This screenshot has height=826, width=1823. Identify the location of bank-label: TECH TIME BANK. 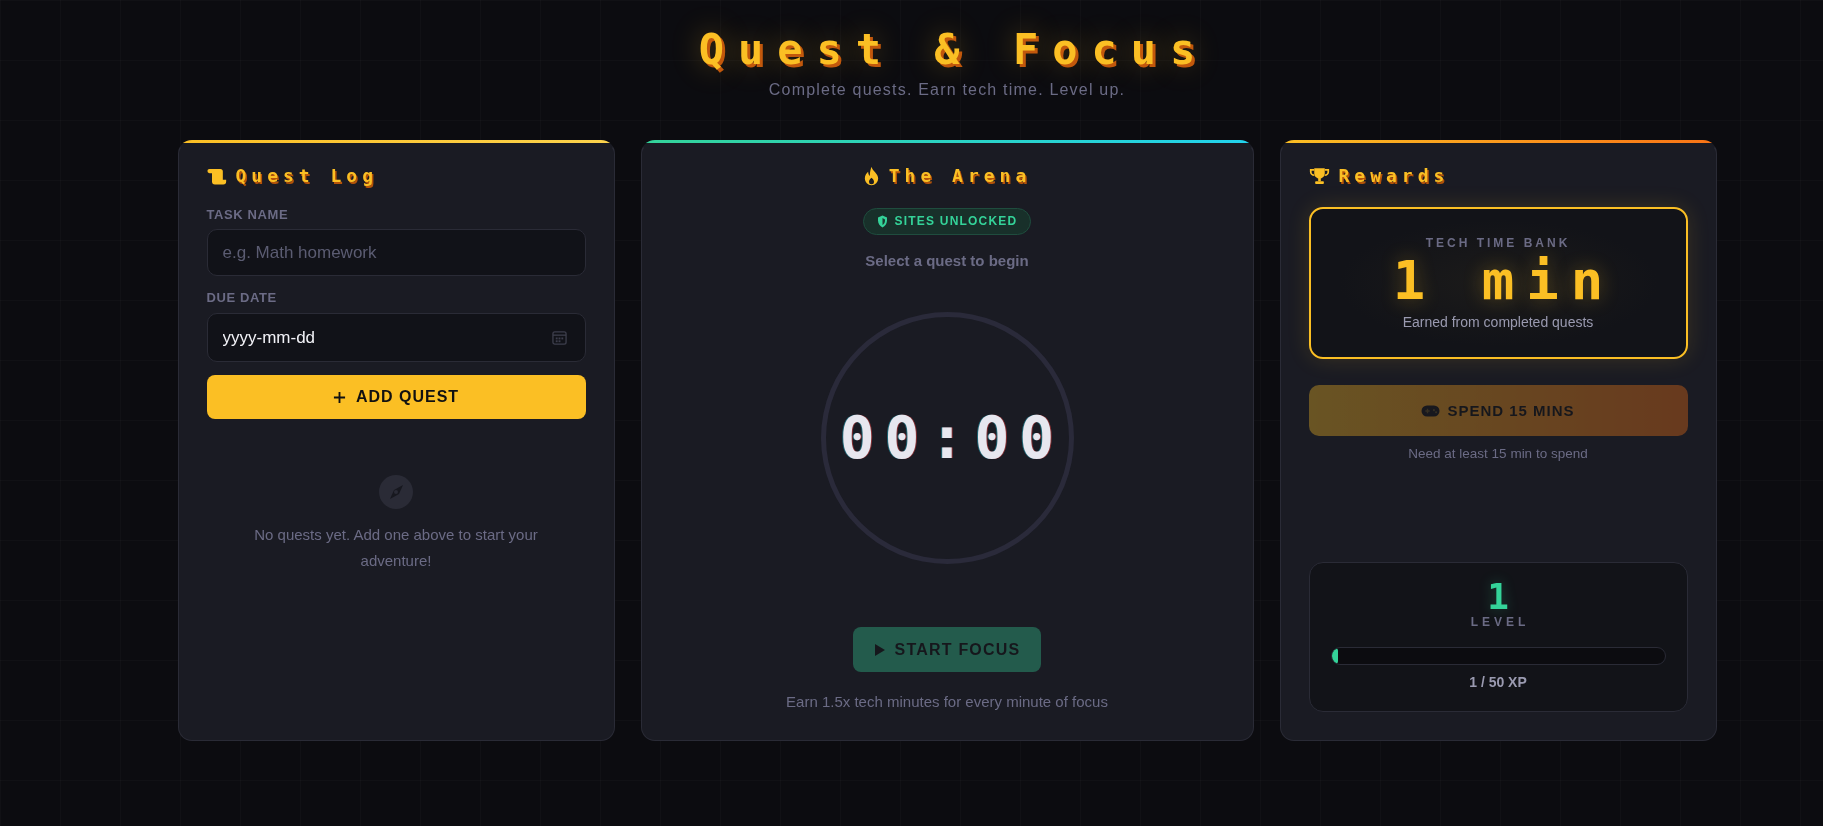
(1498, 243).